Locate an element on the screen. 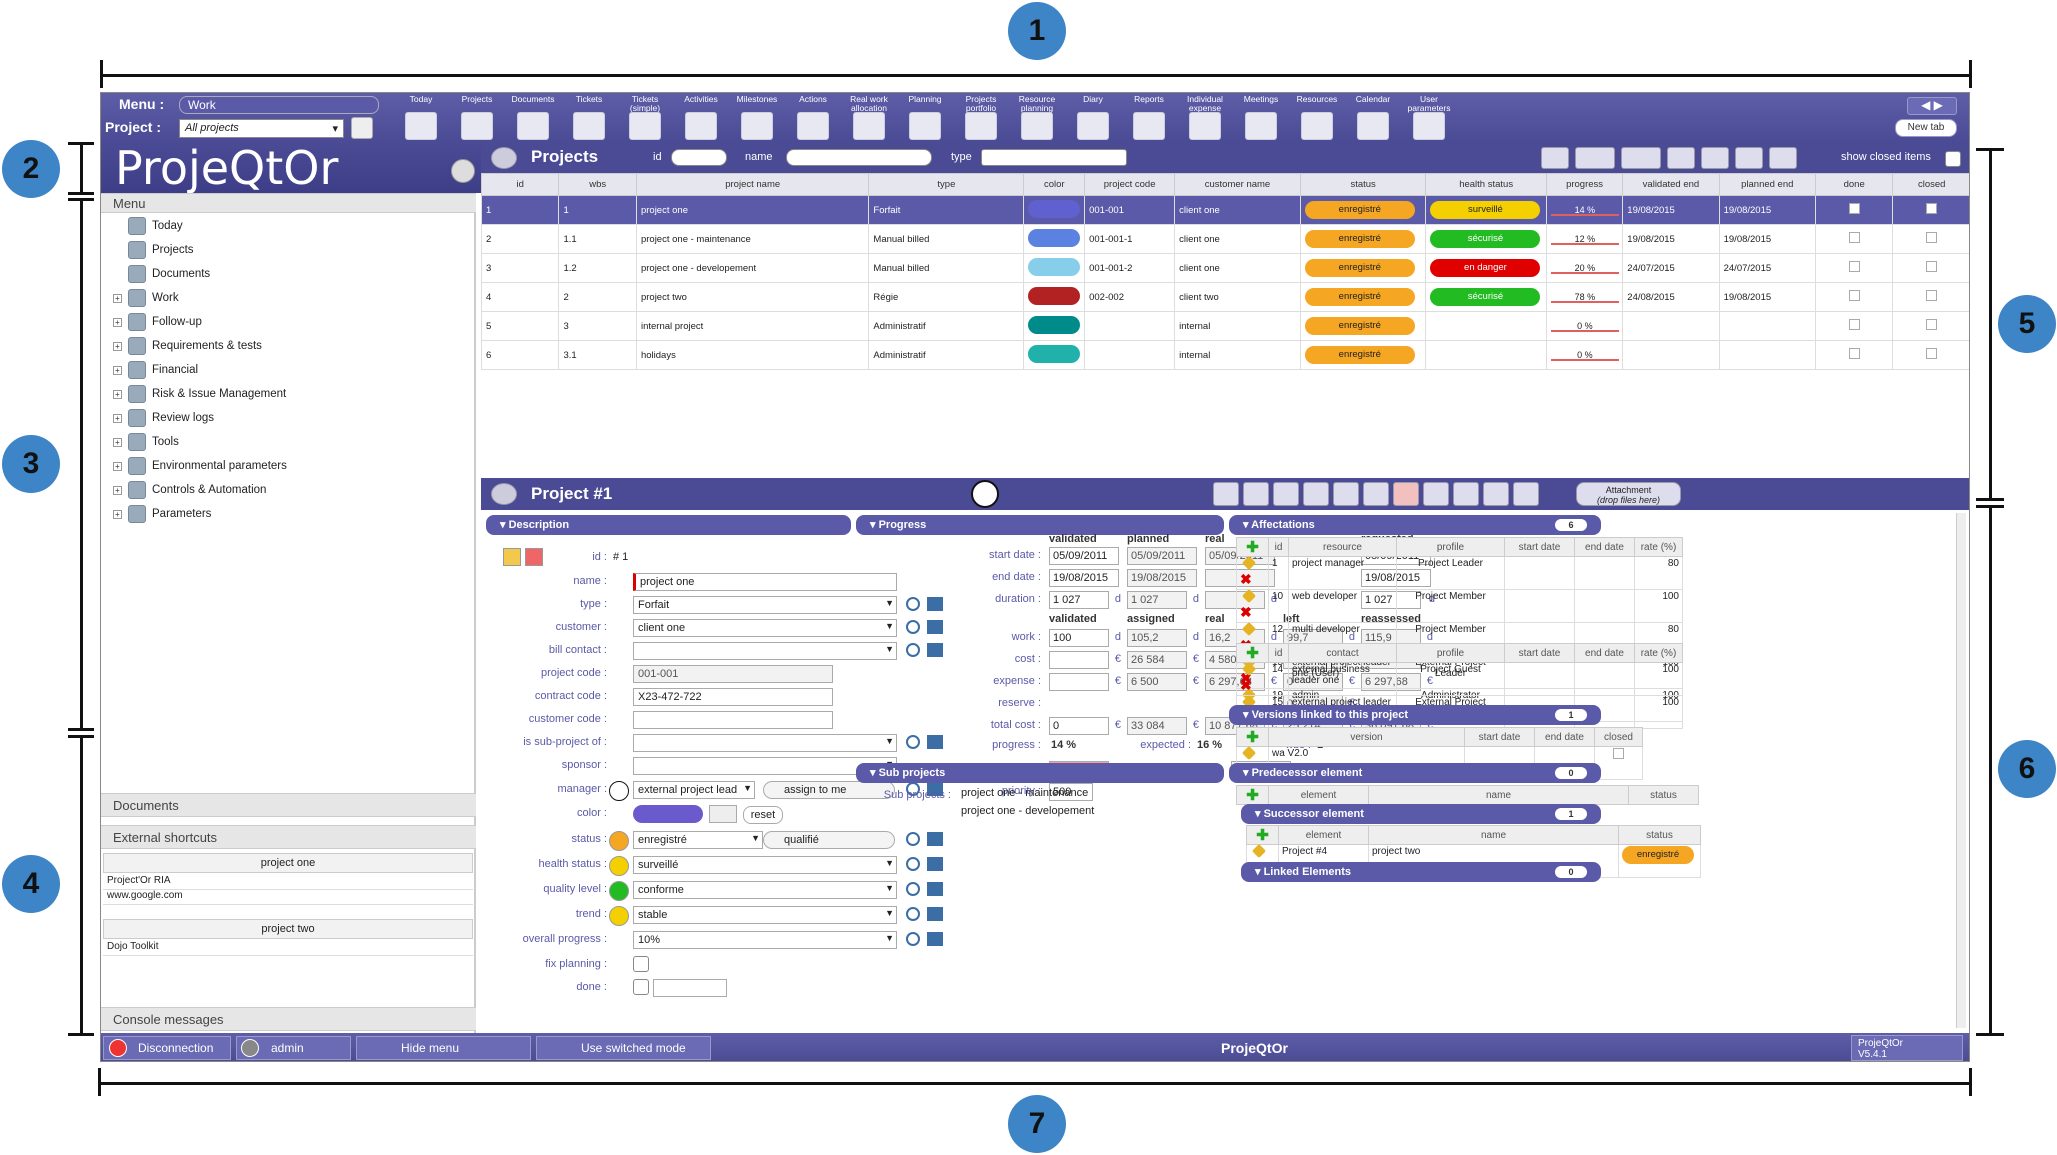  new-item-icon is located at coordinates (1783, 158).